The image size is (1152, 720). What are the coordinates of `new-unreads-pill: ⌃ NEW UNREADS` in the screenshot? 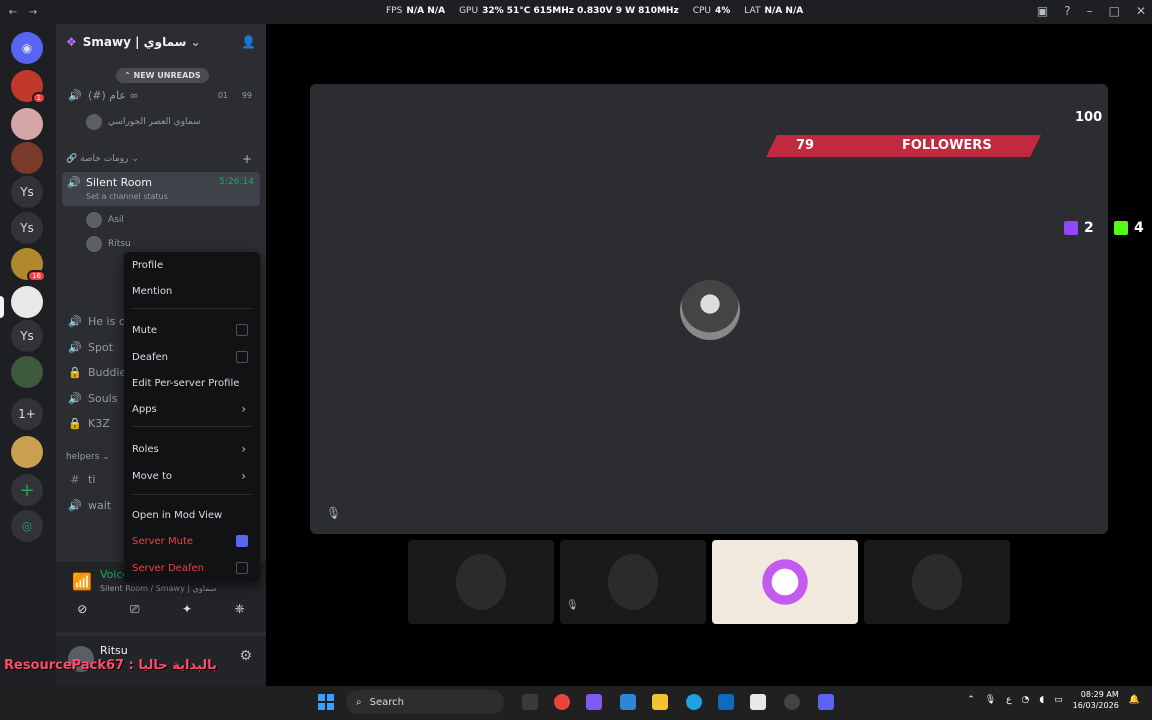 It's located at (162, 75).